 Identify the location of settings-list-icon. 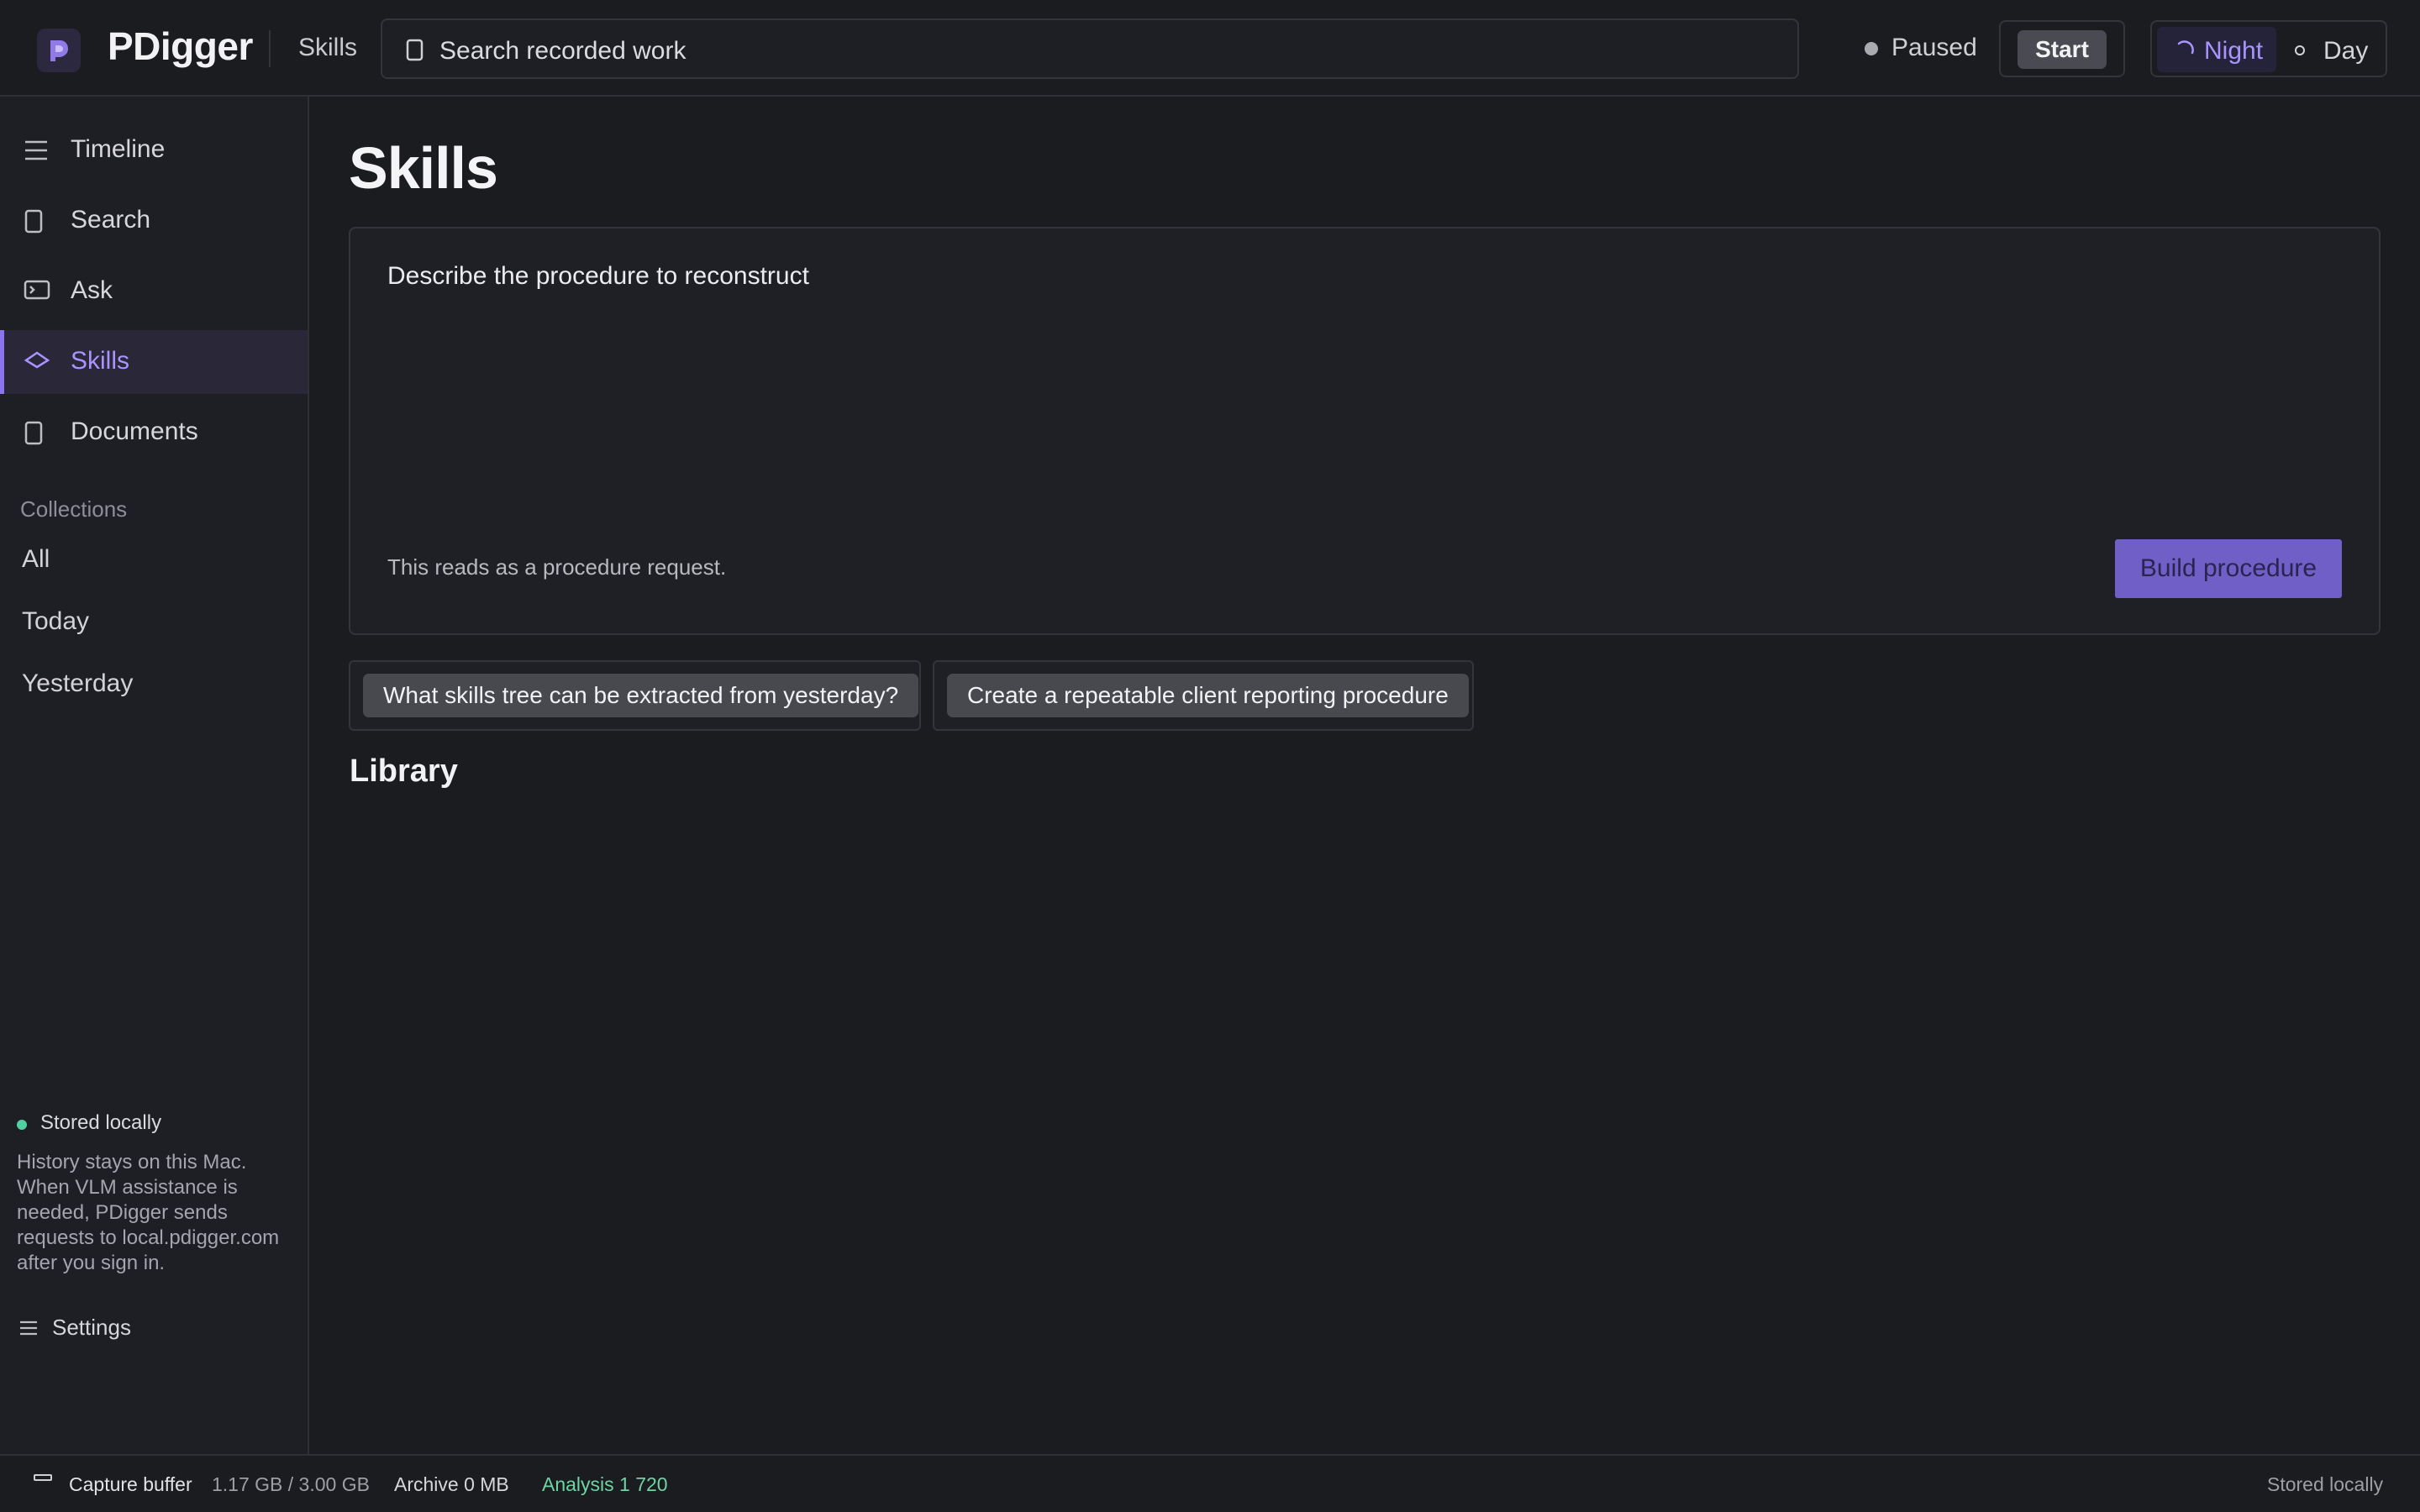
(28, 1328).